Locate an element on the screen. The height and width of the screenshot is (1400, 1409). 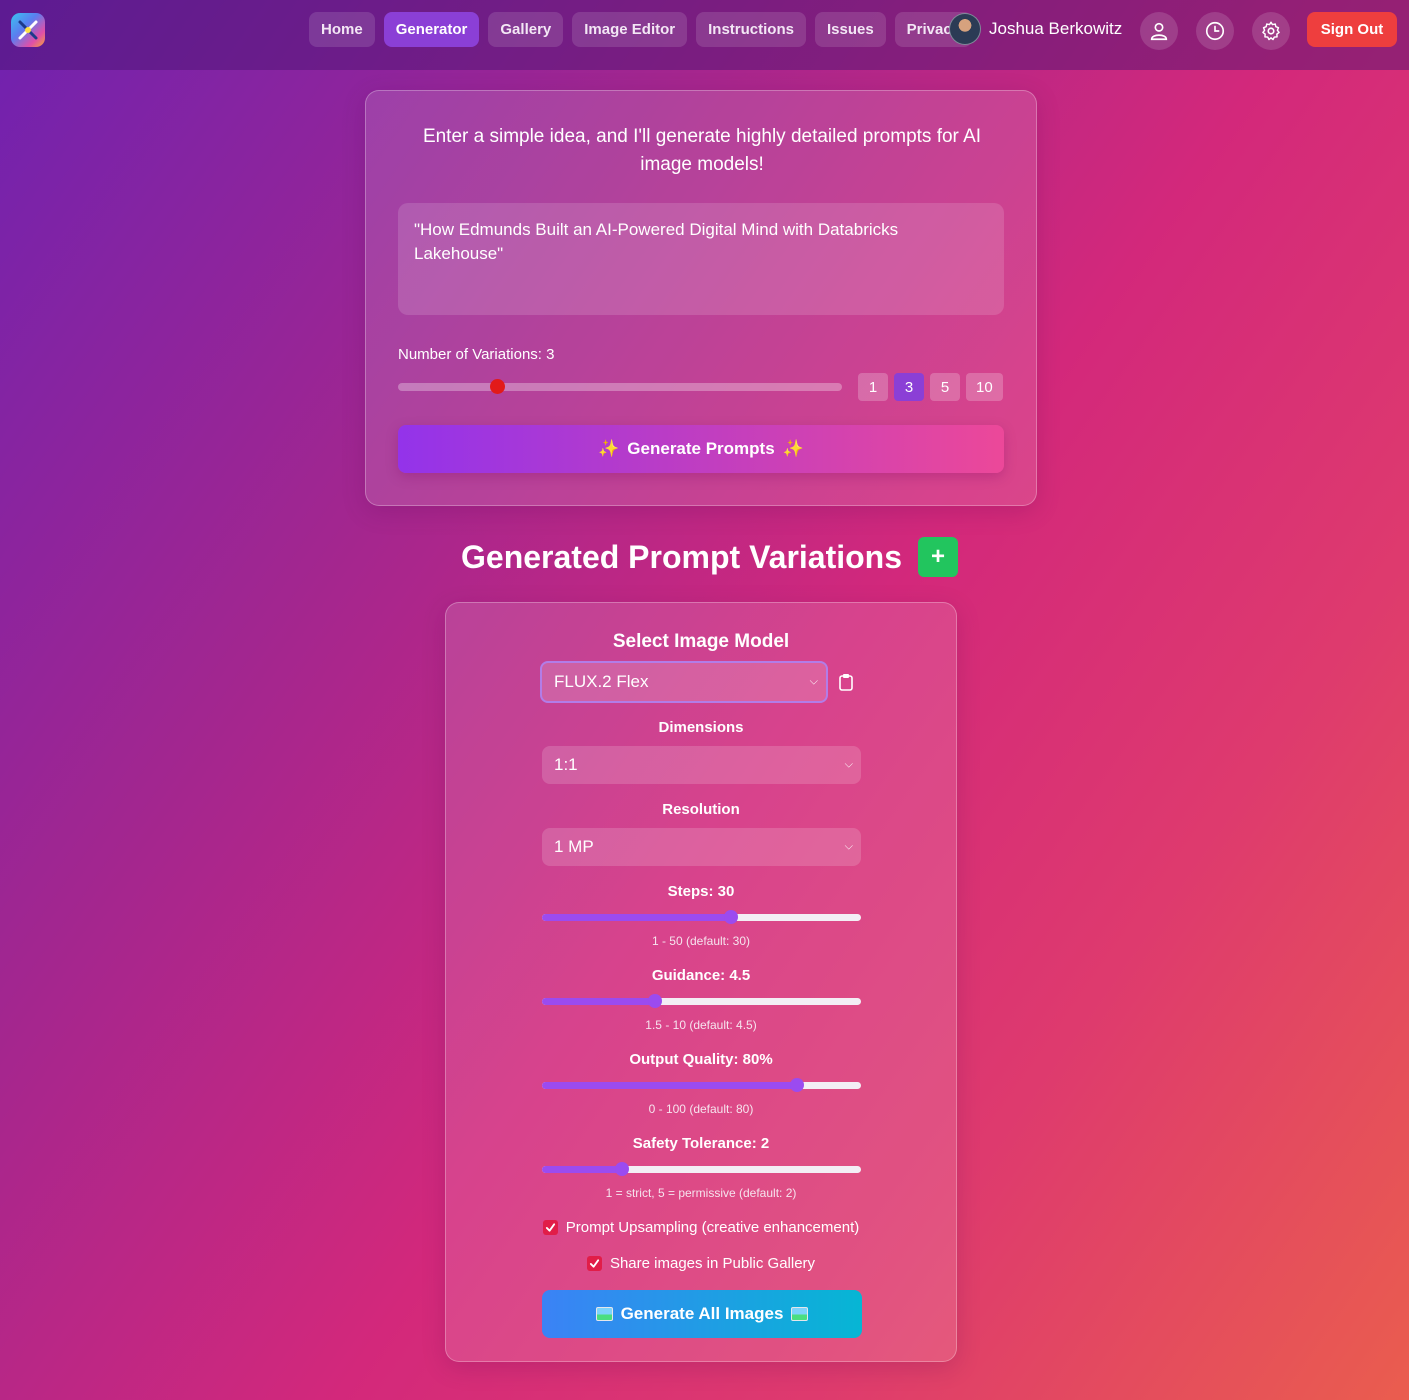
nav-image-editor: Image Editor is located at coordinates (630, 29).